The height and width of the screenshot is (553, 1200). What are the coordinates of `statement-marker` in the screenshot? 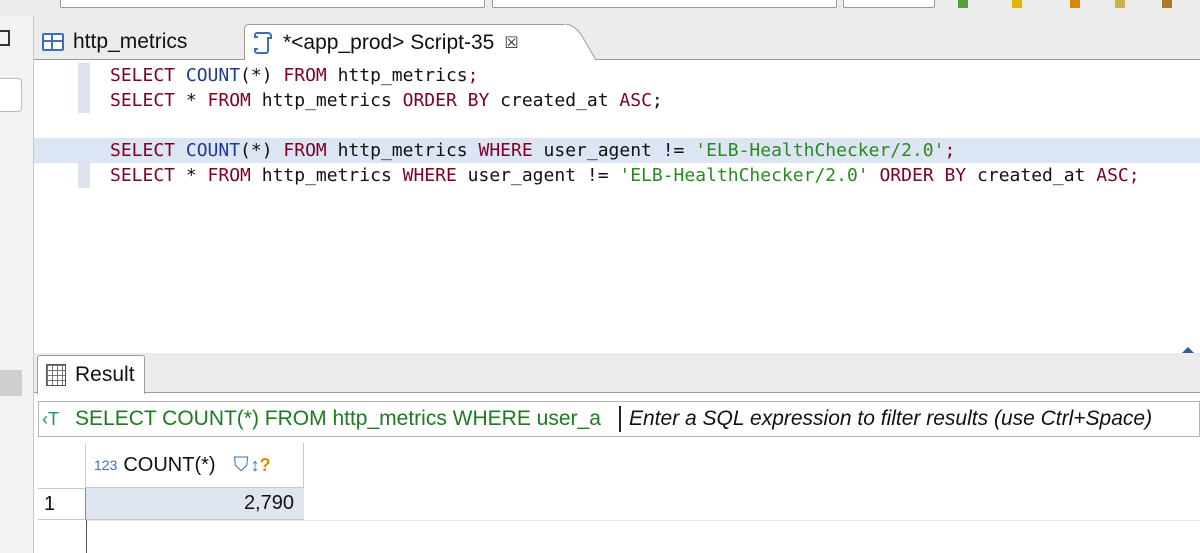 It's located at (84, 88).